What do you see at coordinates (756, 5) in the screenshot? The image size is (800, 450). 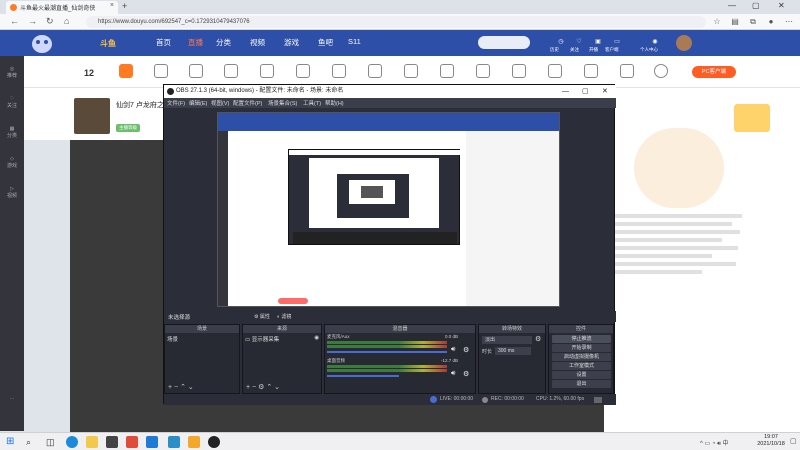 I see `maximize-button: ▢` at bounding box center [756, 5].